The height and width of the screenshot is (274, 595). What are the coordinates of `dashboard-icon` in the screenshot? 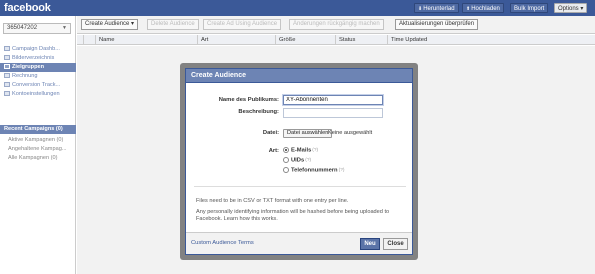 It's located at (7, 49).